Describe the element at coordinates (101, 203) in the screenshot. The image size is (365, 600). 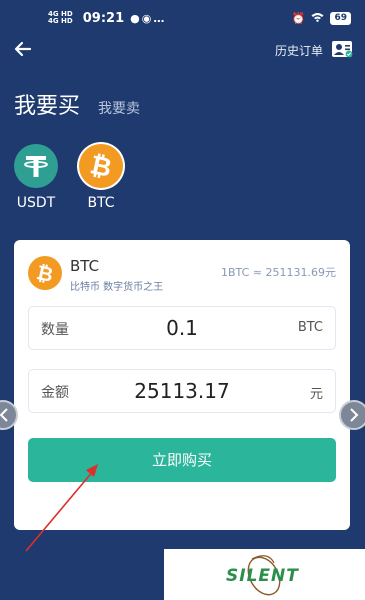
I see `coin-label-btc: BTC` at that location.